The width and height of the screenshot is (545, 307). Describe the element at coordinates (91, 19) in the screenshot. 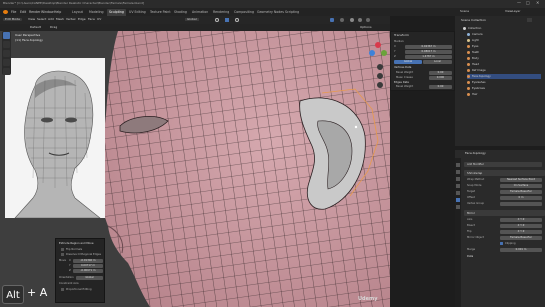

I see `menu-face: Face` at that location.